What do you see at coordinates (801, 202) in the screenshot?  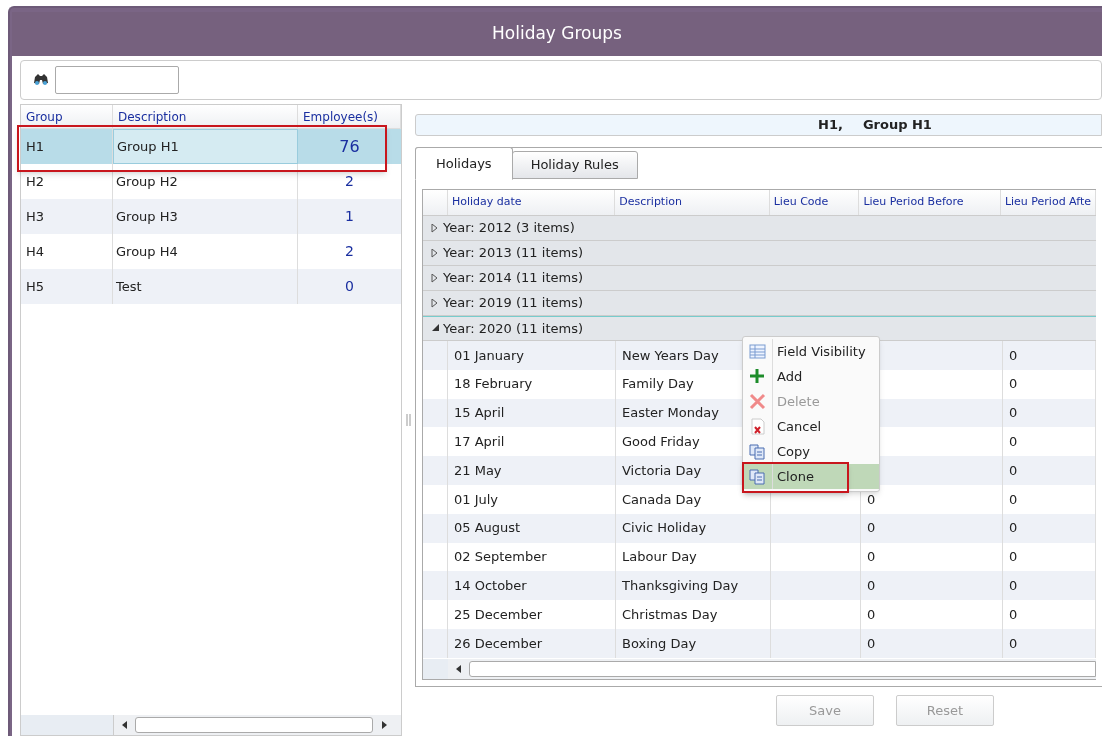 I see `column-header: Lieu Code` at bounding box center [801, 202].